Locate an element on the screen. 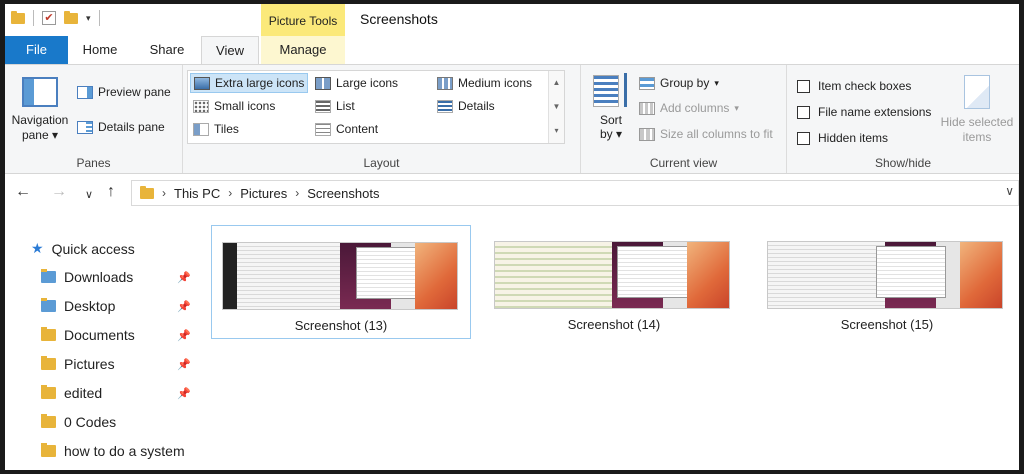  nav-item-how-to-do-a-system: how to do a system is located at coordinates (113, 451).